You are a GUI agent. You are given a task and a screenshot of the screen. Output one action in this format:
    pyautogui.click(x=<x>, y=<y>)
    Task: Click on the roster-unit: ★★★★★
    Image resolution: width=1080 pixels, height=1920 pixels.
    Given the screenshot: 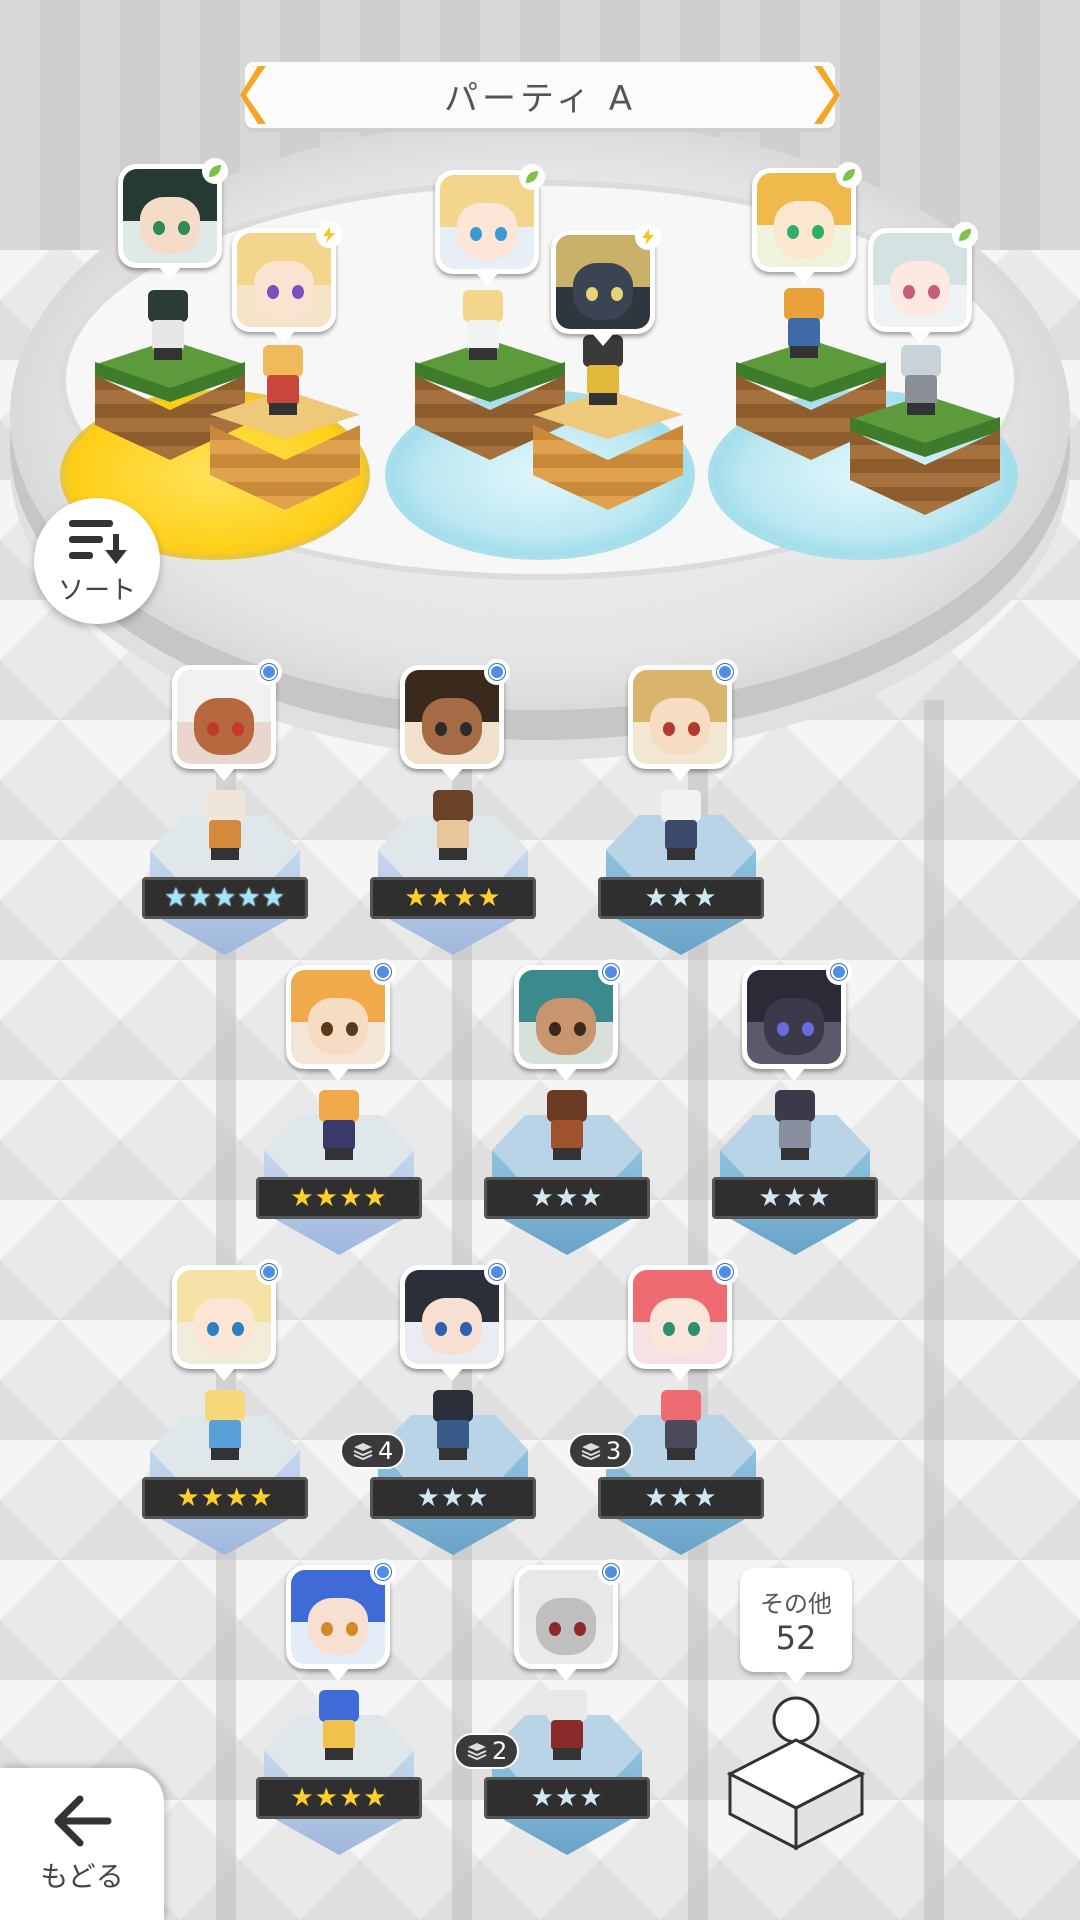 What is the action you would take?
    pyautogui.click(x=225, y=812)
    